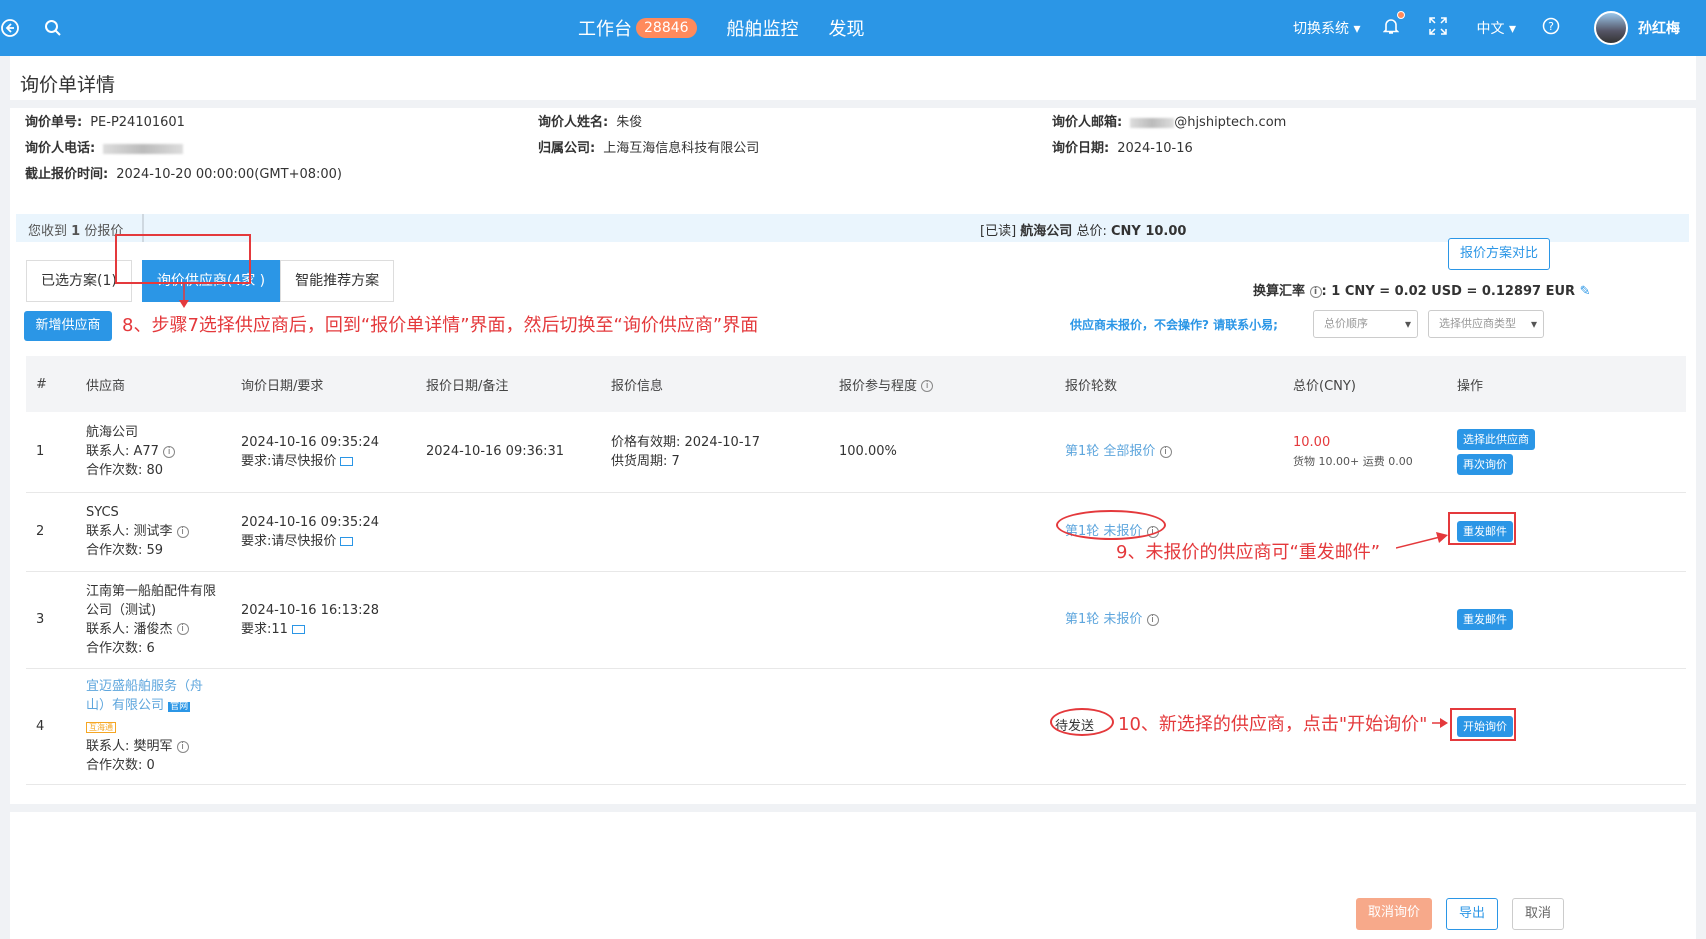  Describe the element at coordinates (1312, 442) in the screenshot. I see `total-value: 10.00` at that location.